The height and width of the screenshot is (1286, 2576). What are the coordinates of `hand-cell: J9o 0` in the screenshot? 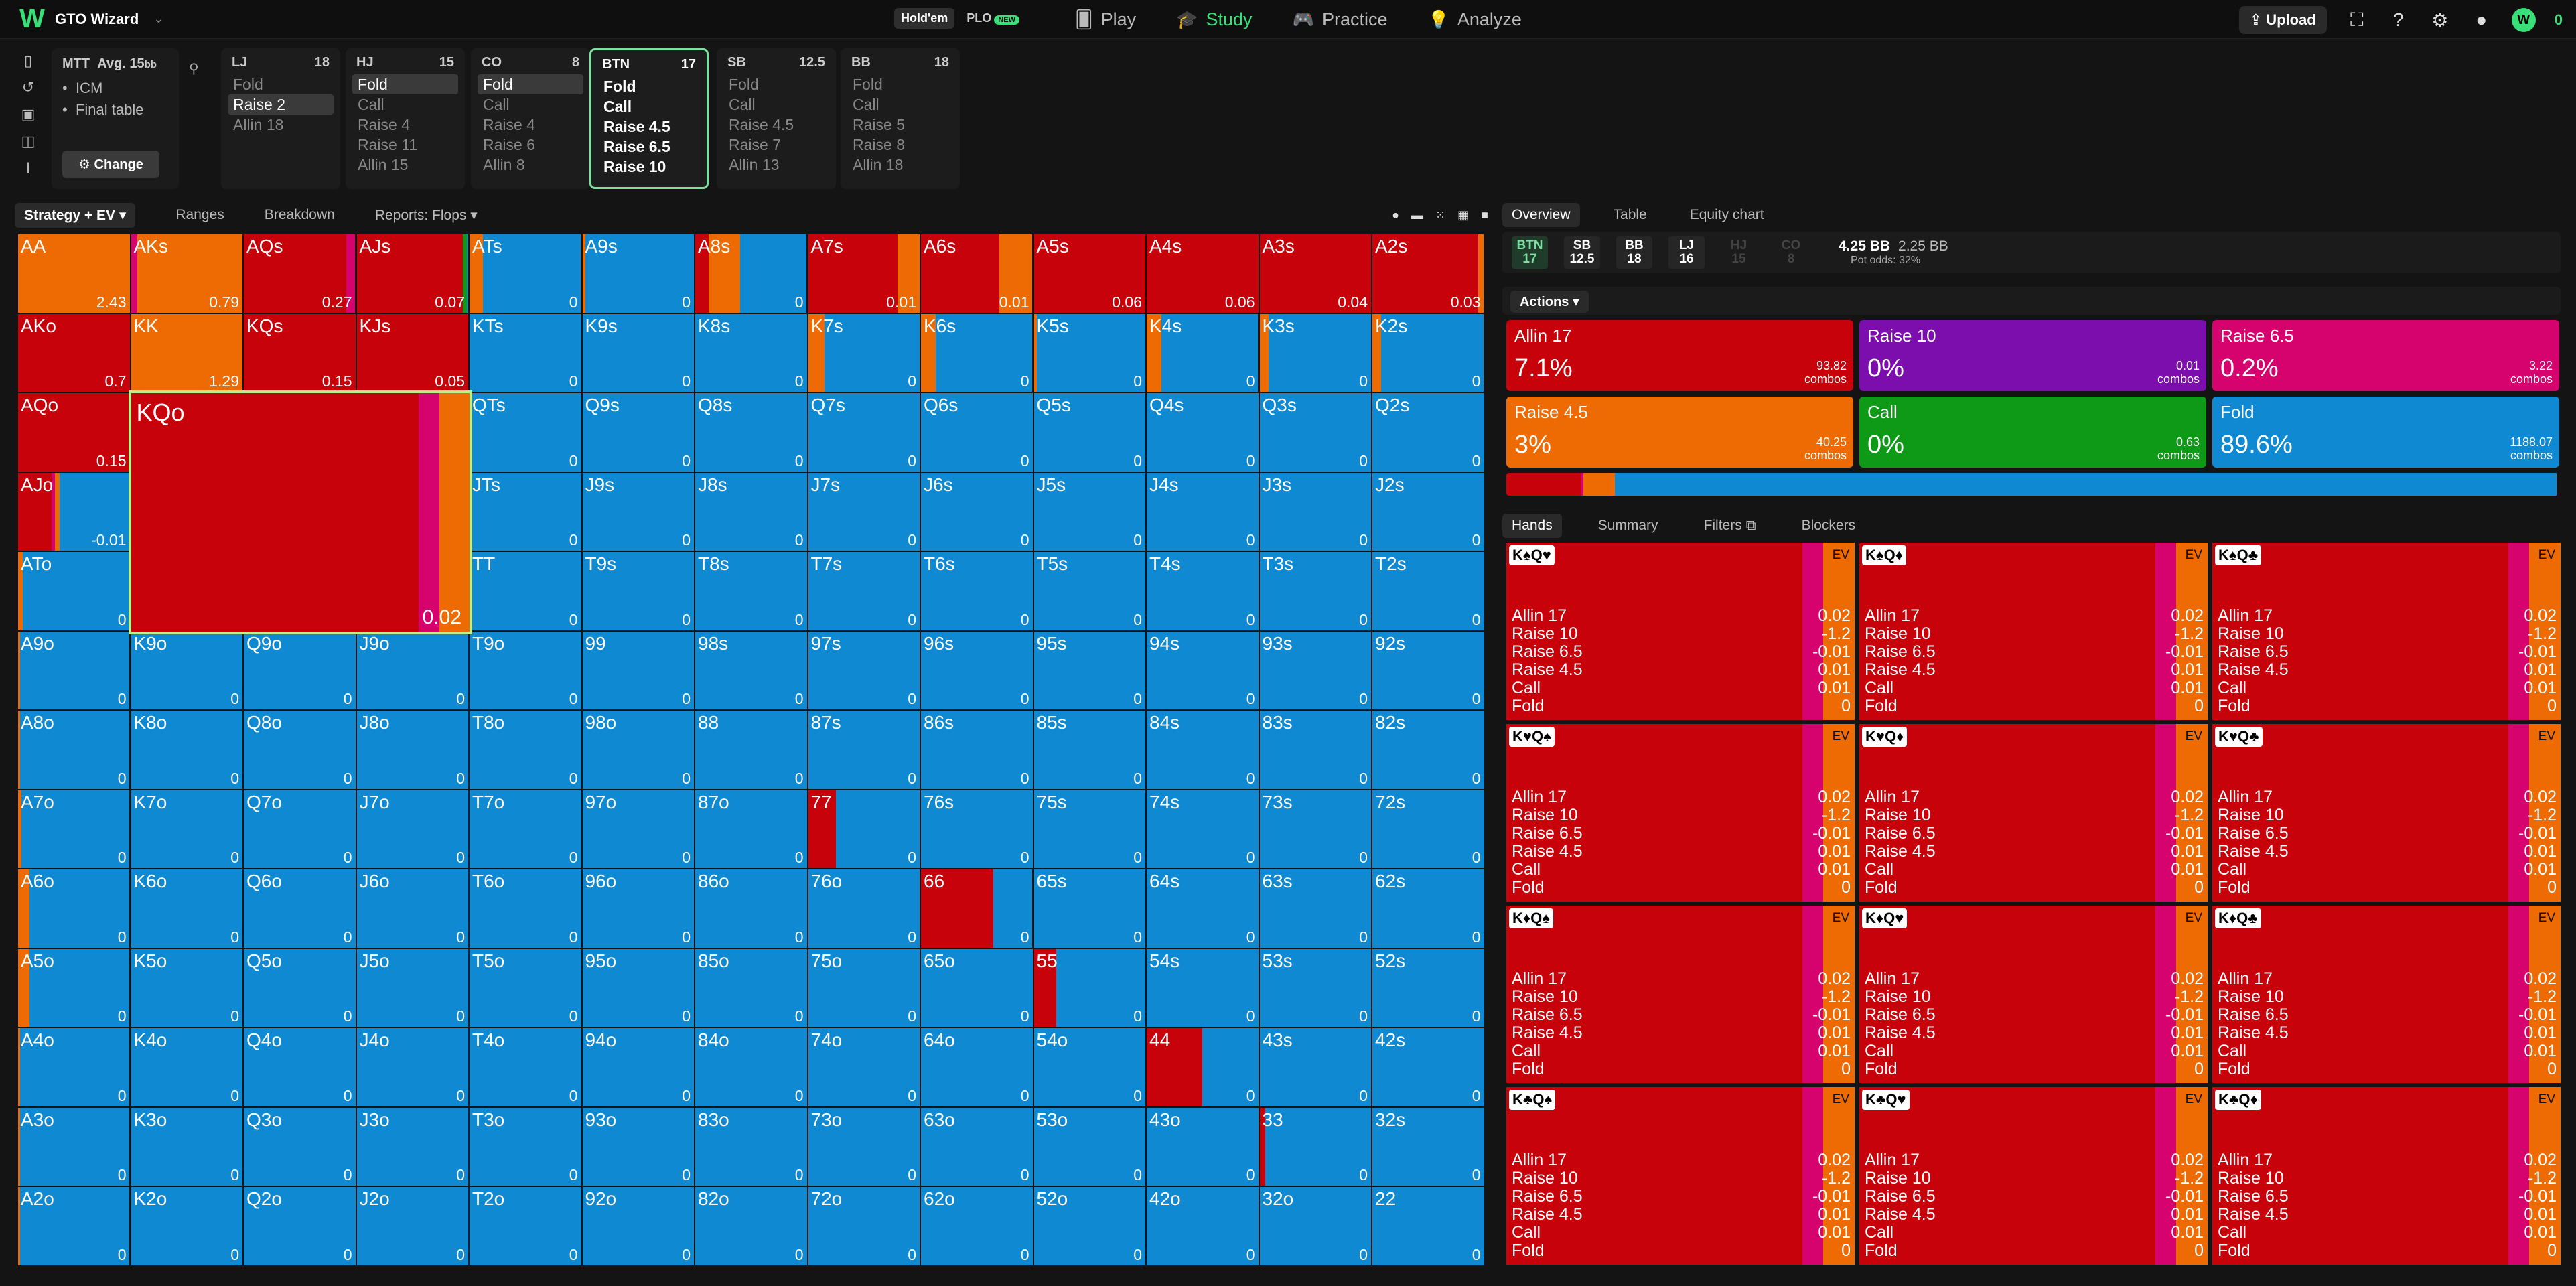 It's located at (413, 671).